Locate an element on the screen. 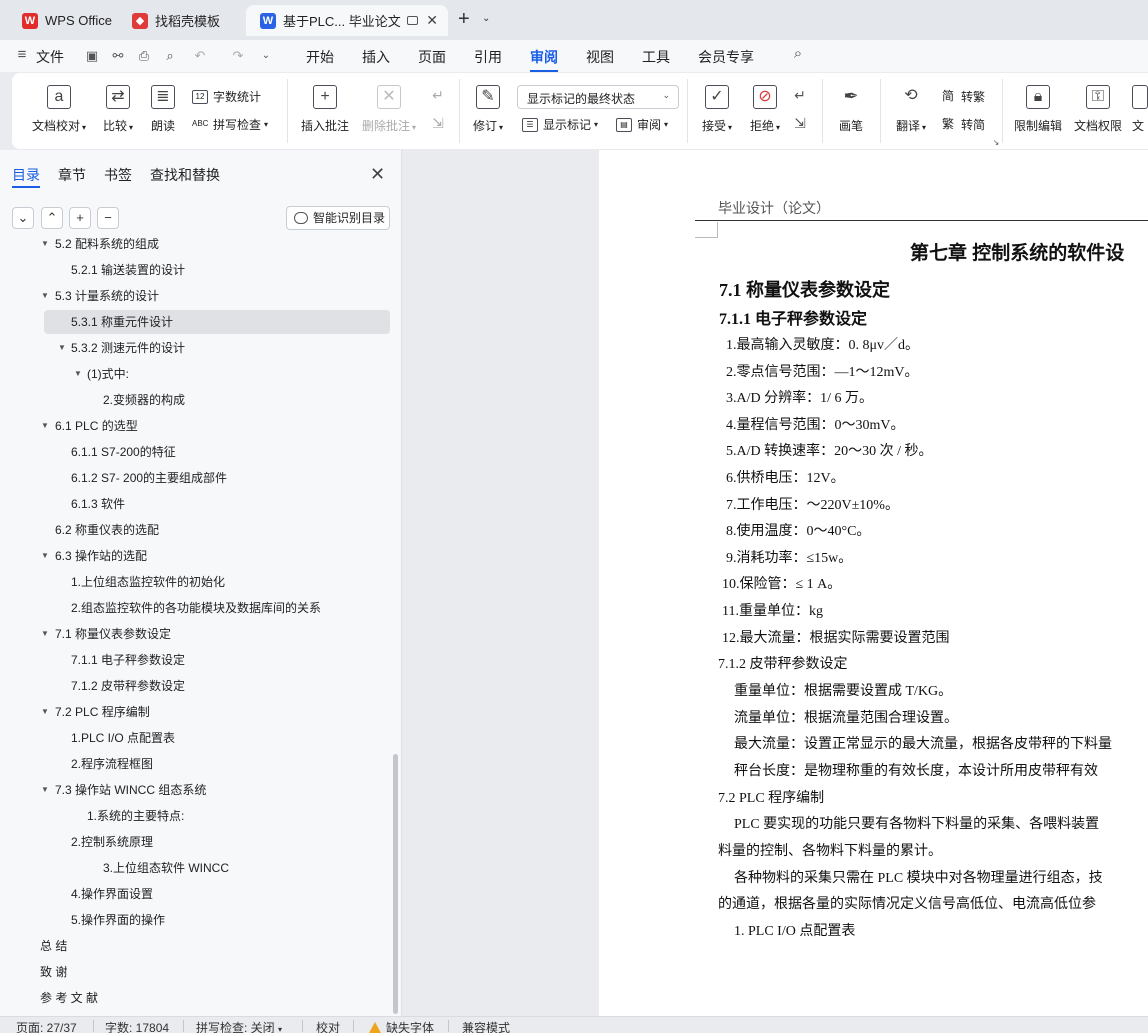 The width and height of the screenshot is (1148, 1033). toc-item: ▼ 7.3 操作站 WINCC 组态系统 is located at coordinates (197, 790).